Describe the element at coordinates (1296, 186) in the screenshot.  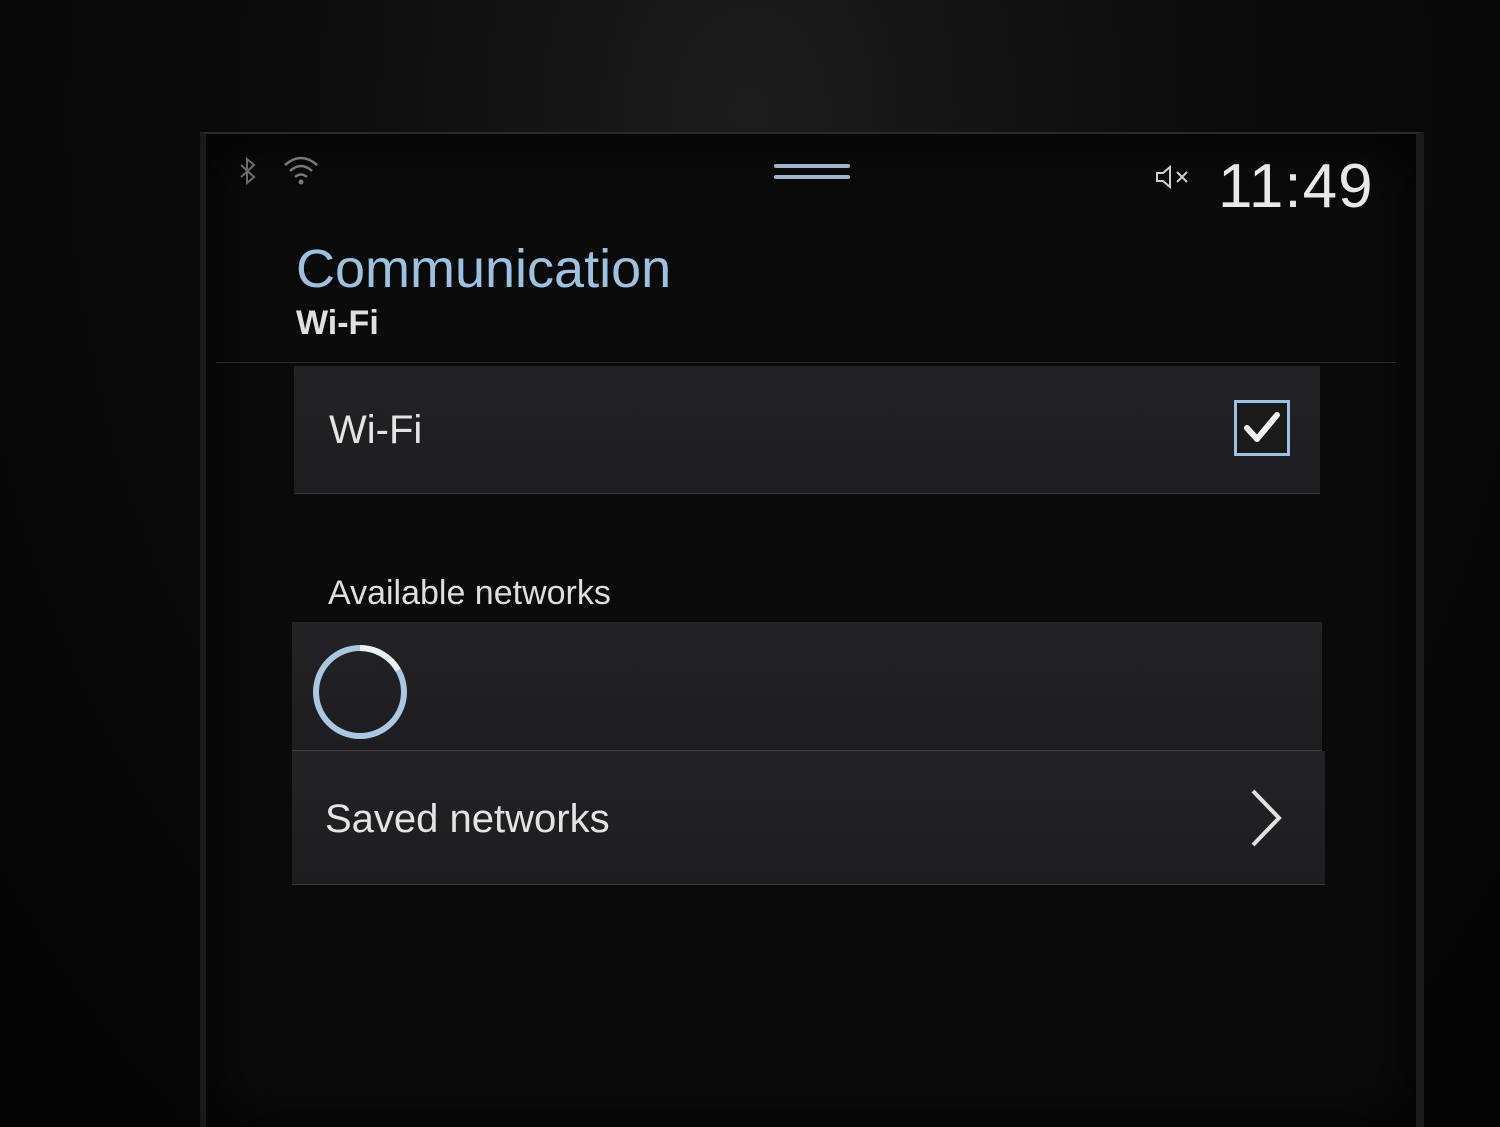
I see `clock: 11:49` at that location.